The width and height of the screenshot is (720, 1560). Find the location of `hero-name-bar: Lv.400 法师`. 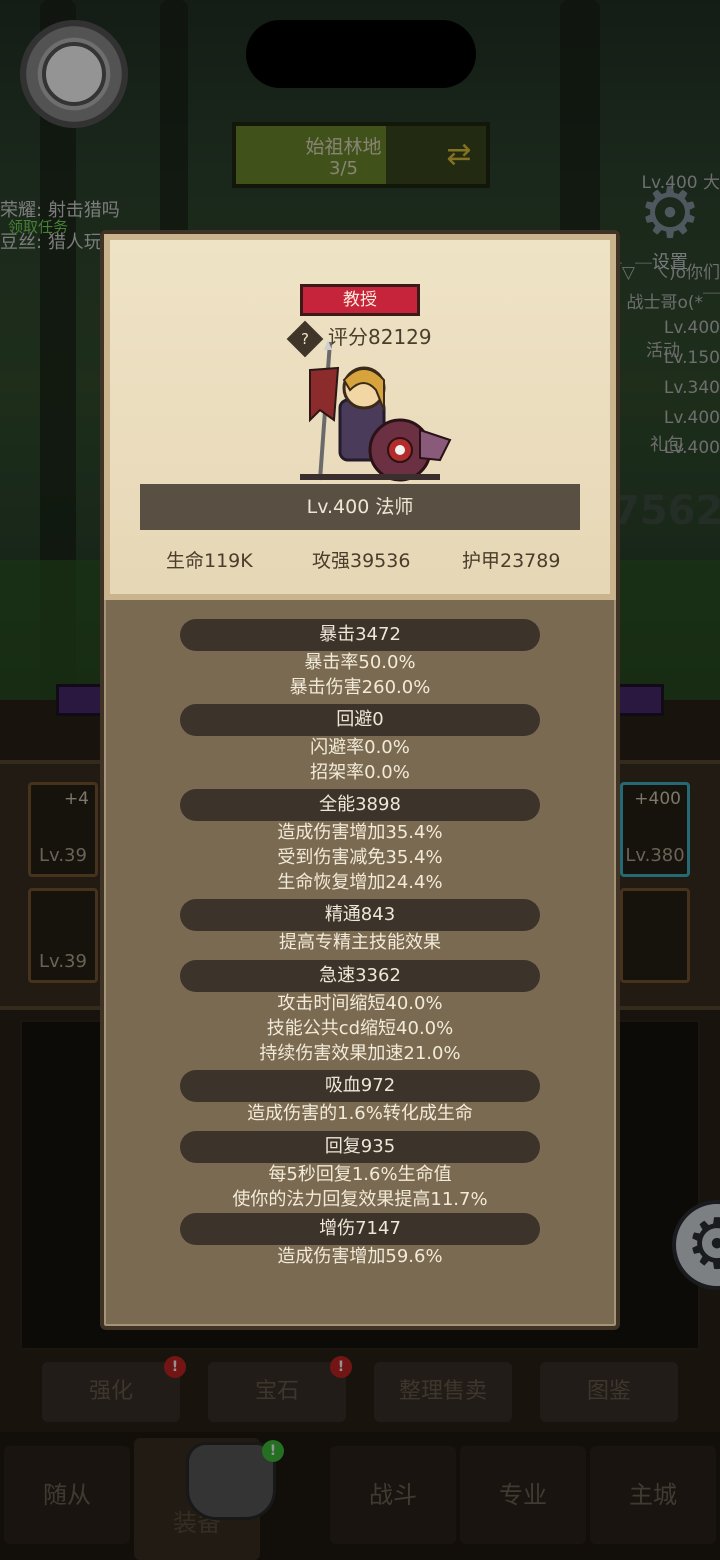

hero-name-bar: Lv.400 法师 is located at coordinates (360, 507).